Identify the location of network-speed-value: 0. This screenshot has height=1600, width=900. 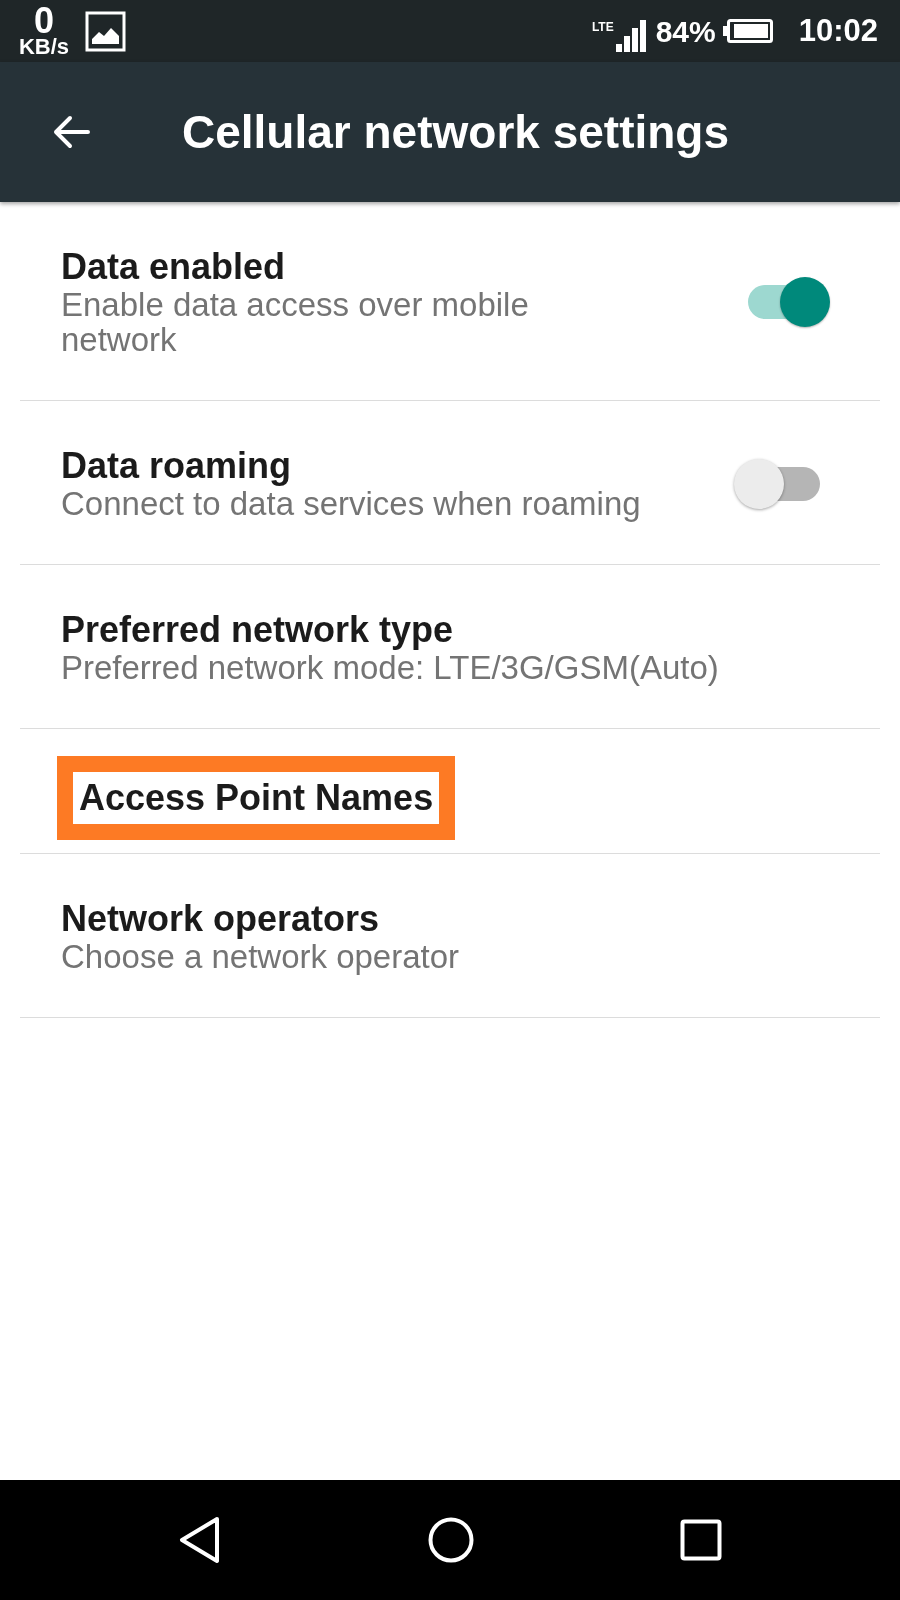
(44, 21).